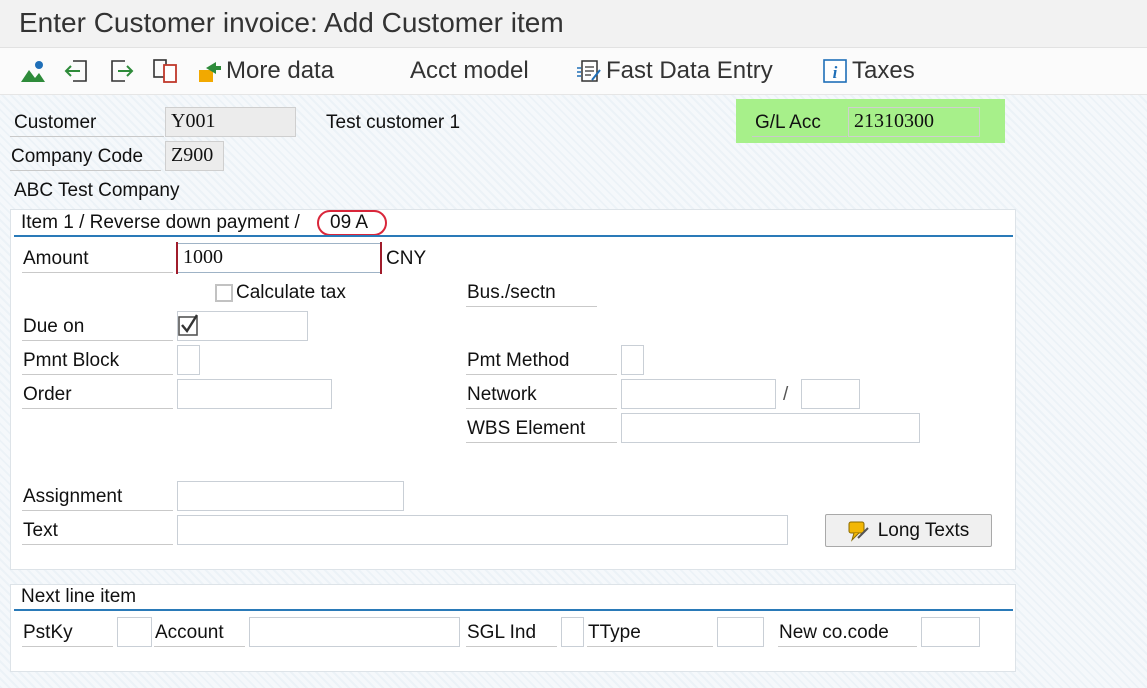  I want to click on previous-item-button, so click(79, 71).